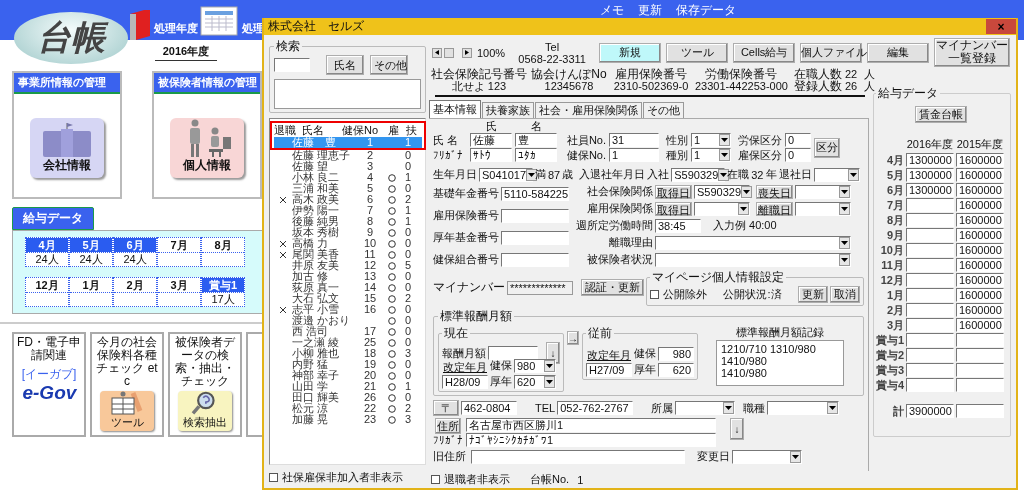 This screenshot has height=495, width=1024. Describe the element at coordinates (898, 52) in the screenshot. I see `toolbar-button: 編集` at that location.